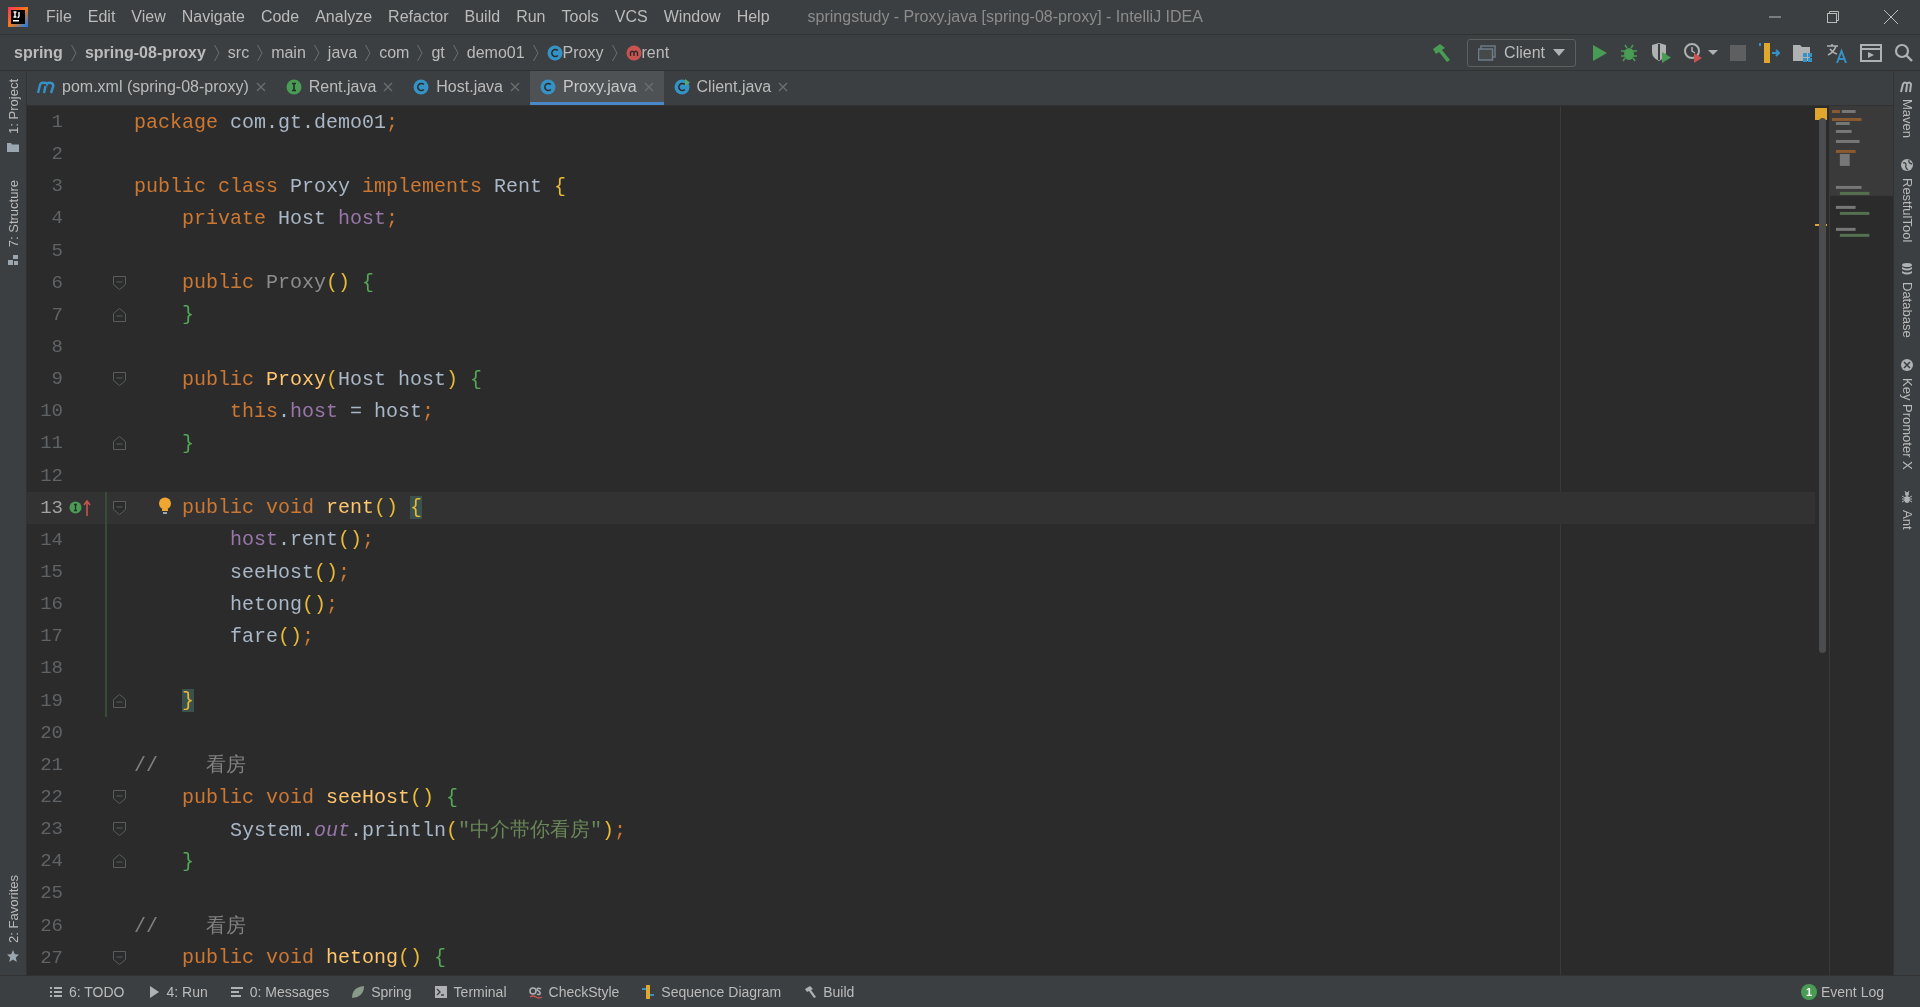 The height and width of the screenshot is (1007, 1920). Describe the element at coordinates (151, 88) in the screenshot. I see `file-tab: pom.xml (spring-08-proxy)` at that location.